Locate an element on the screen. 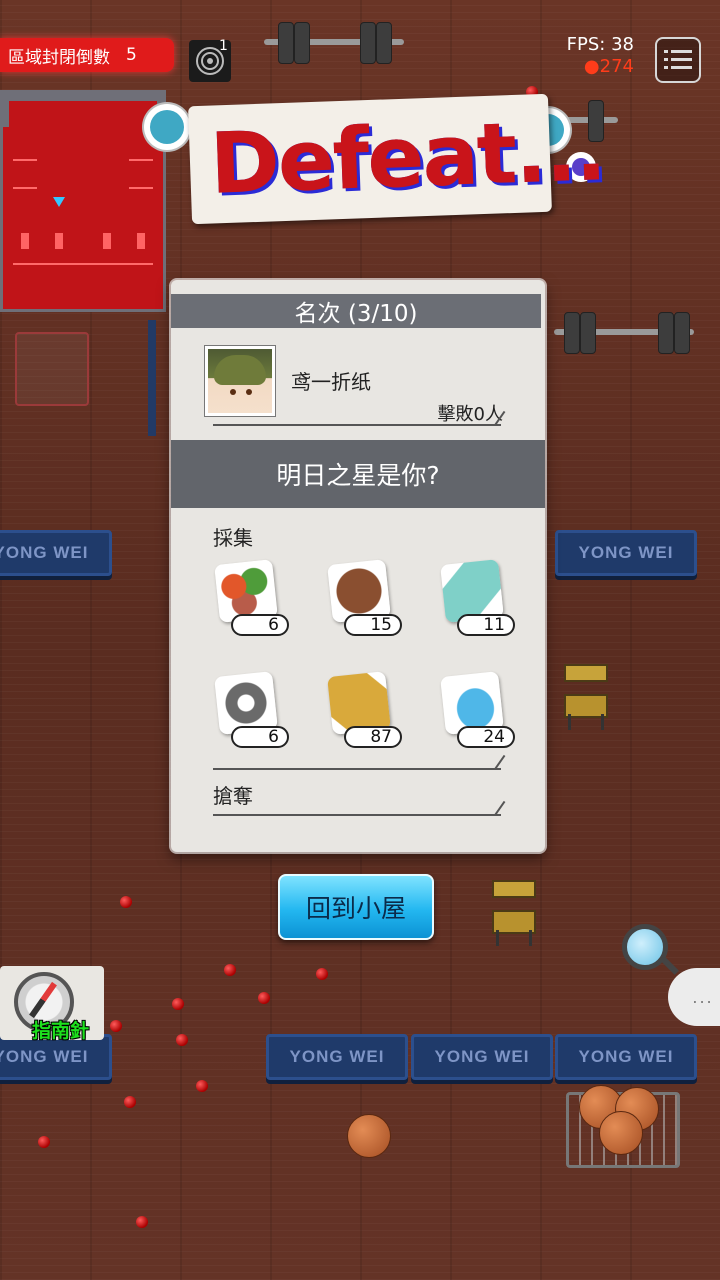 This screenshot has height=1280, width=720. menu-button is located at coordinates (678, 60).